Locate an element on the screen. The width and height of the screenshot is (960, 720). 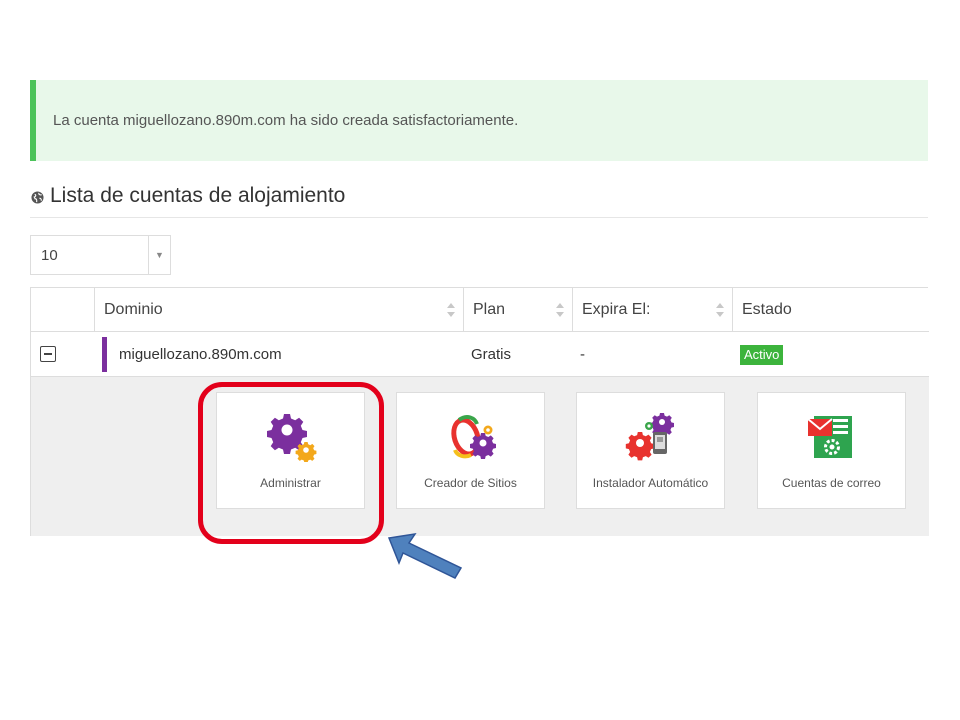
tile-creador-de-sitios: Creador de Sitios is located at coordinates (470, 450).